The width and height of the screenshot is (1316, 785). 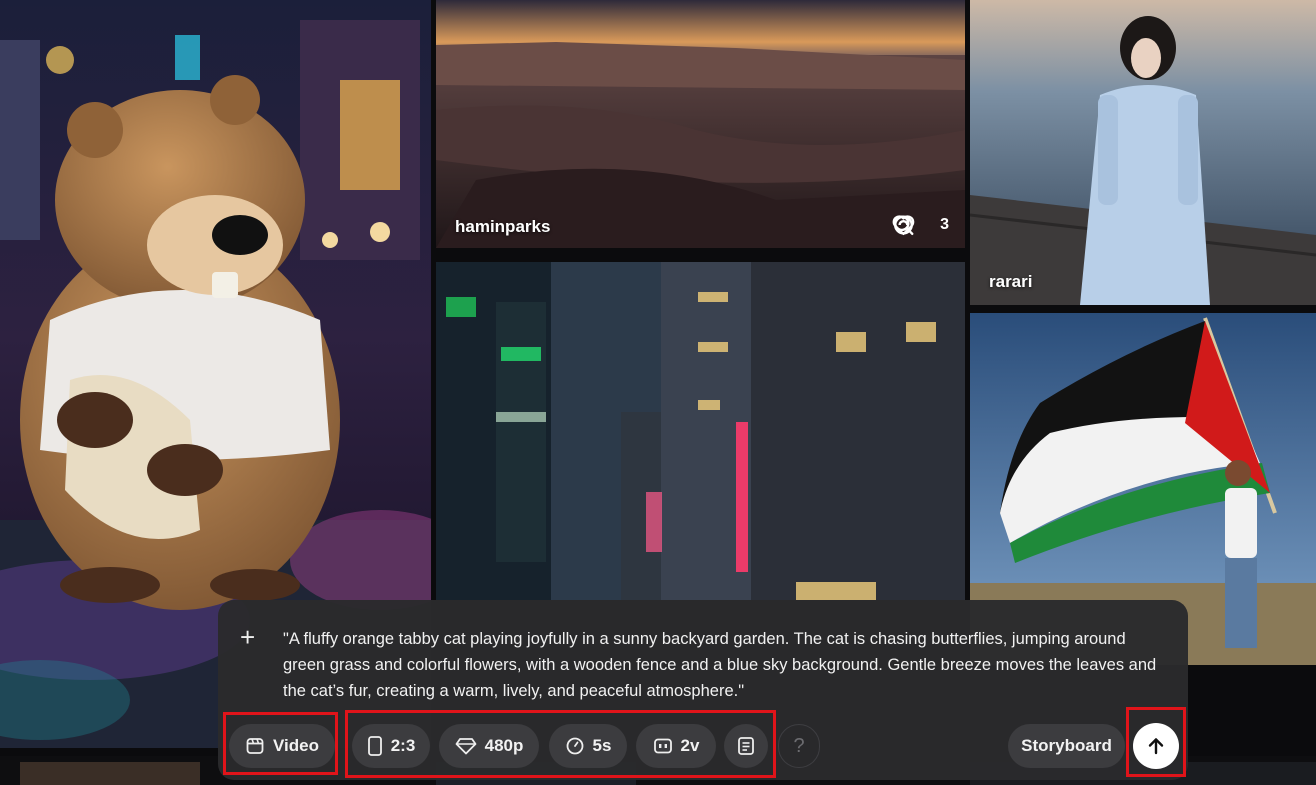 I want to click on diamond-icon, so click(x=466, y=746).